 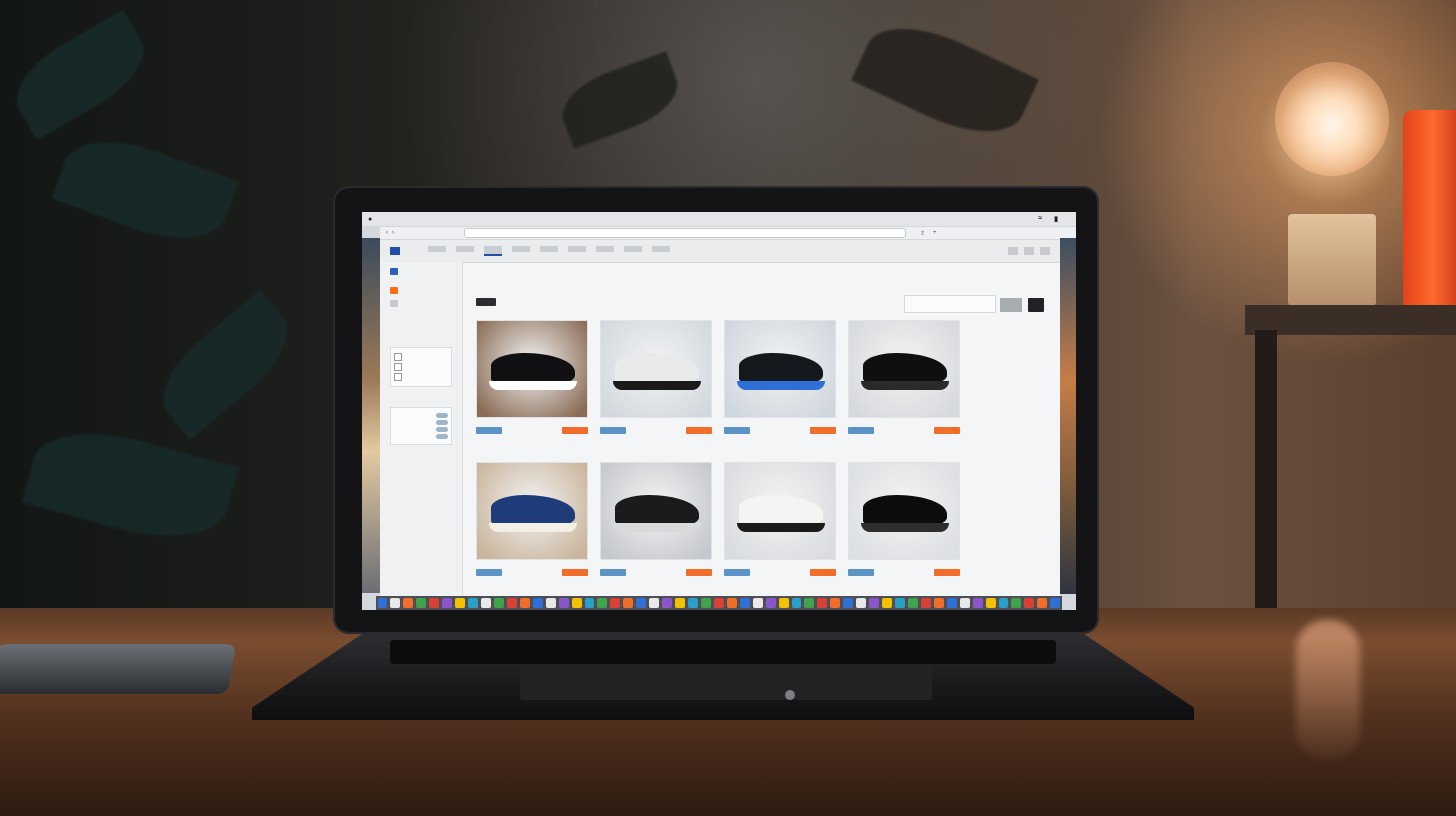 I want to click on grid-view-button, so click(x=1011, y=305).